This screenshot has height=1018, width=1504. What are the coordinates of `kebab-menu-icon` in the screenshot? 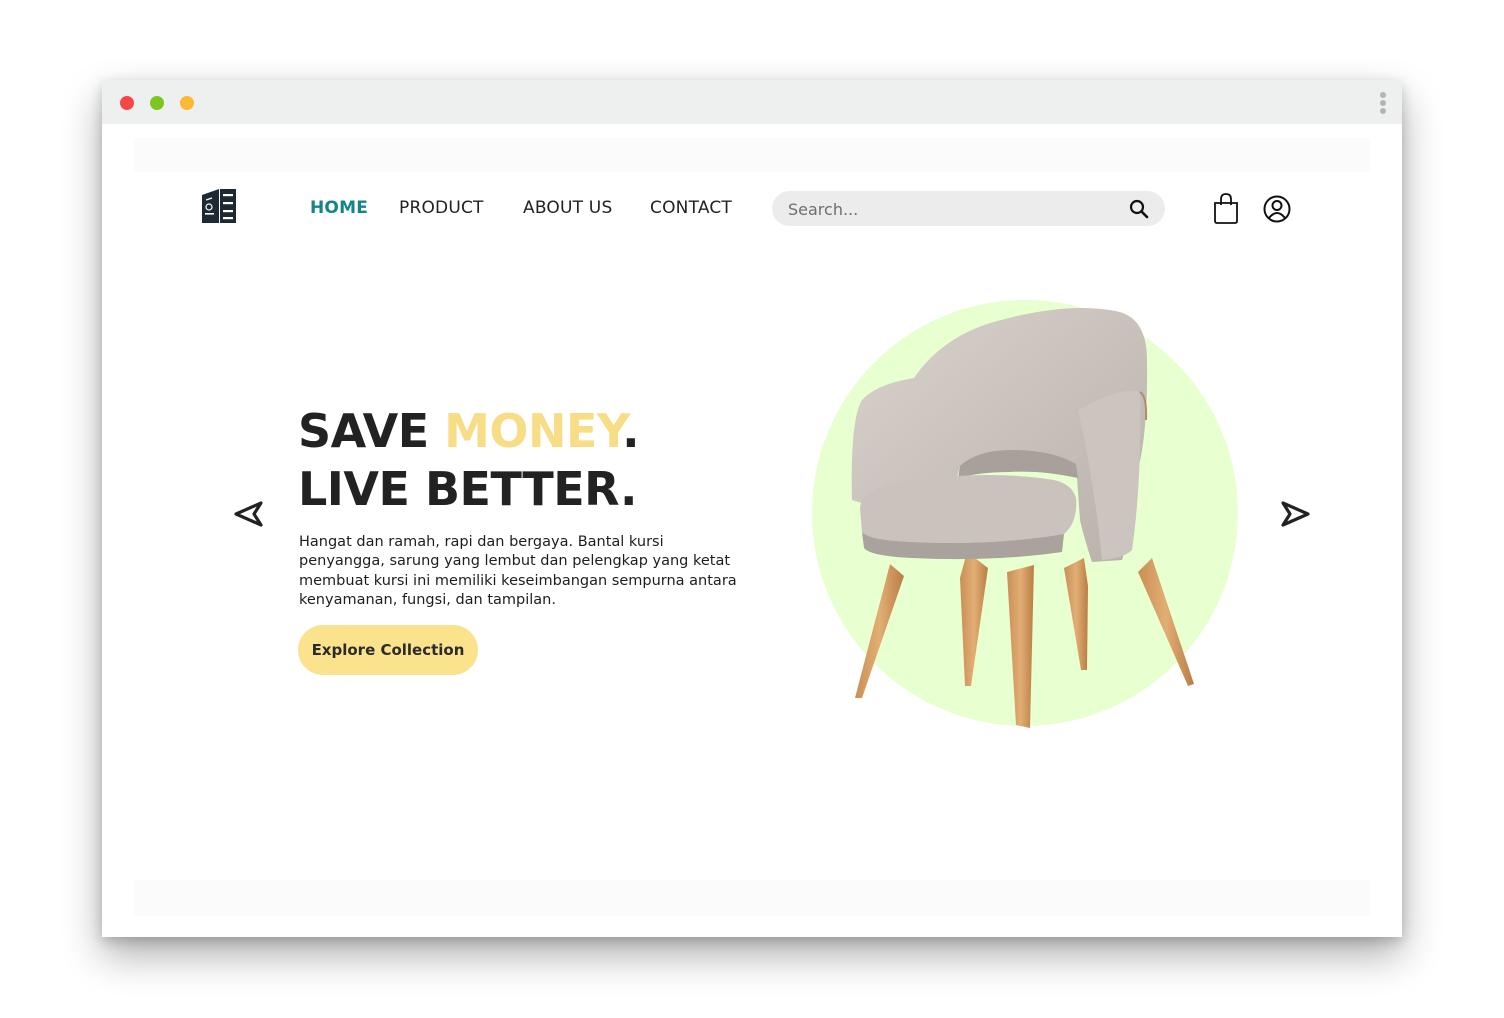 It's located at (1383, 103).